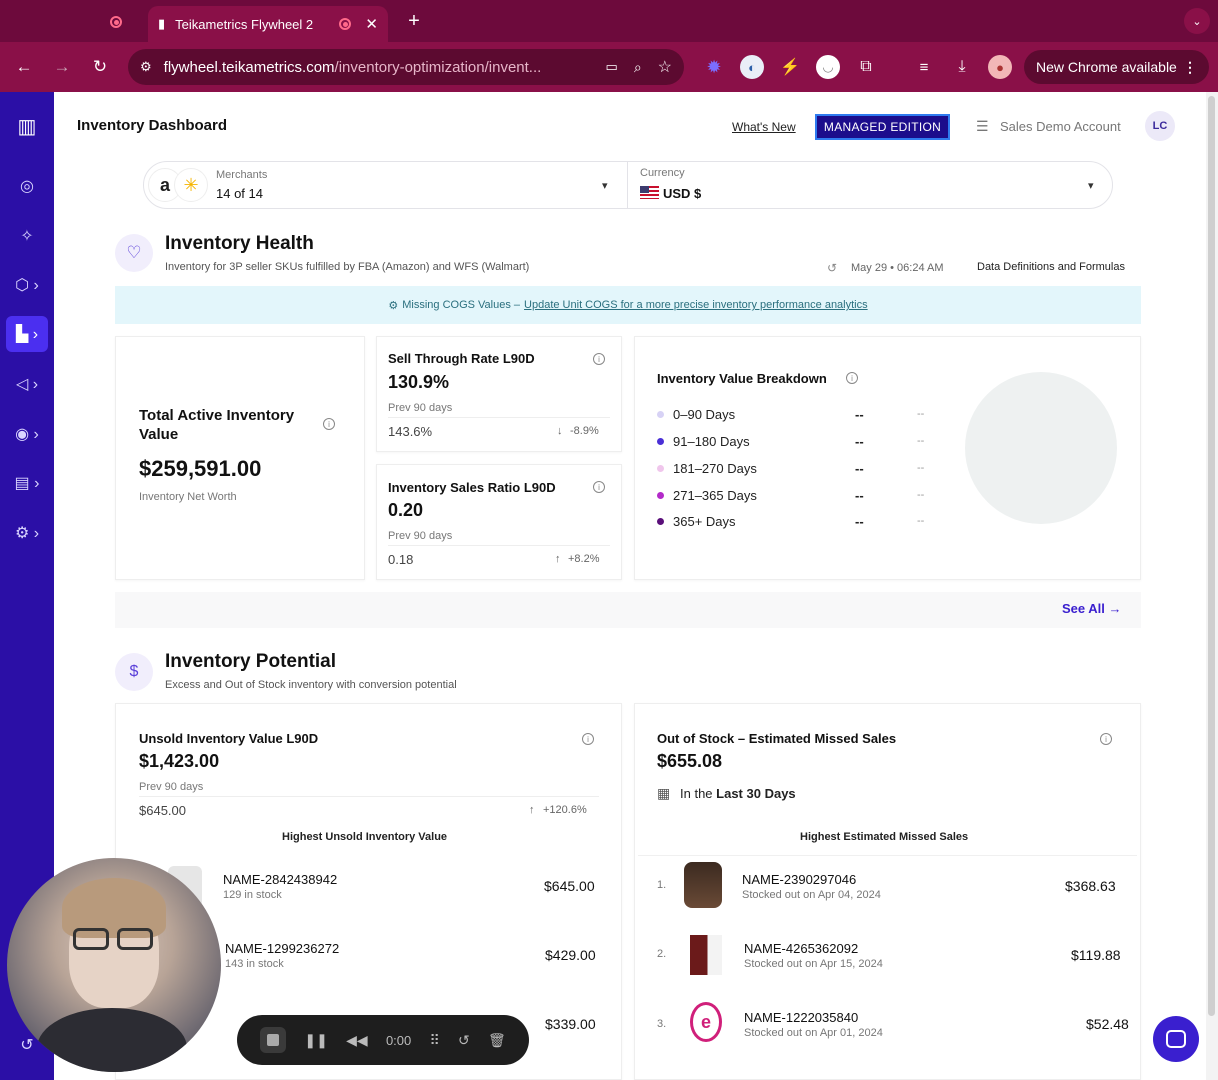 This screenshot has width=1218, height=1080. I want to click on merchants-value: 14 of 14, so click(239, 193).